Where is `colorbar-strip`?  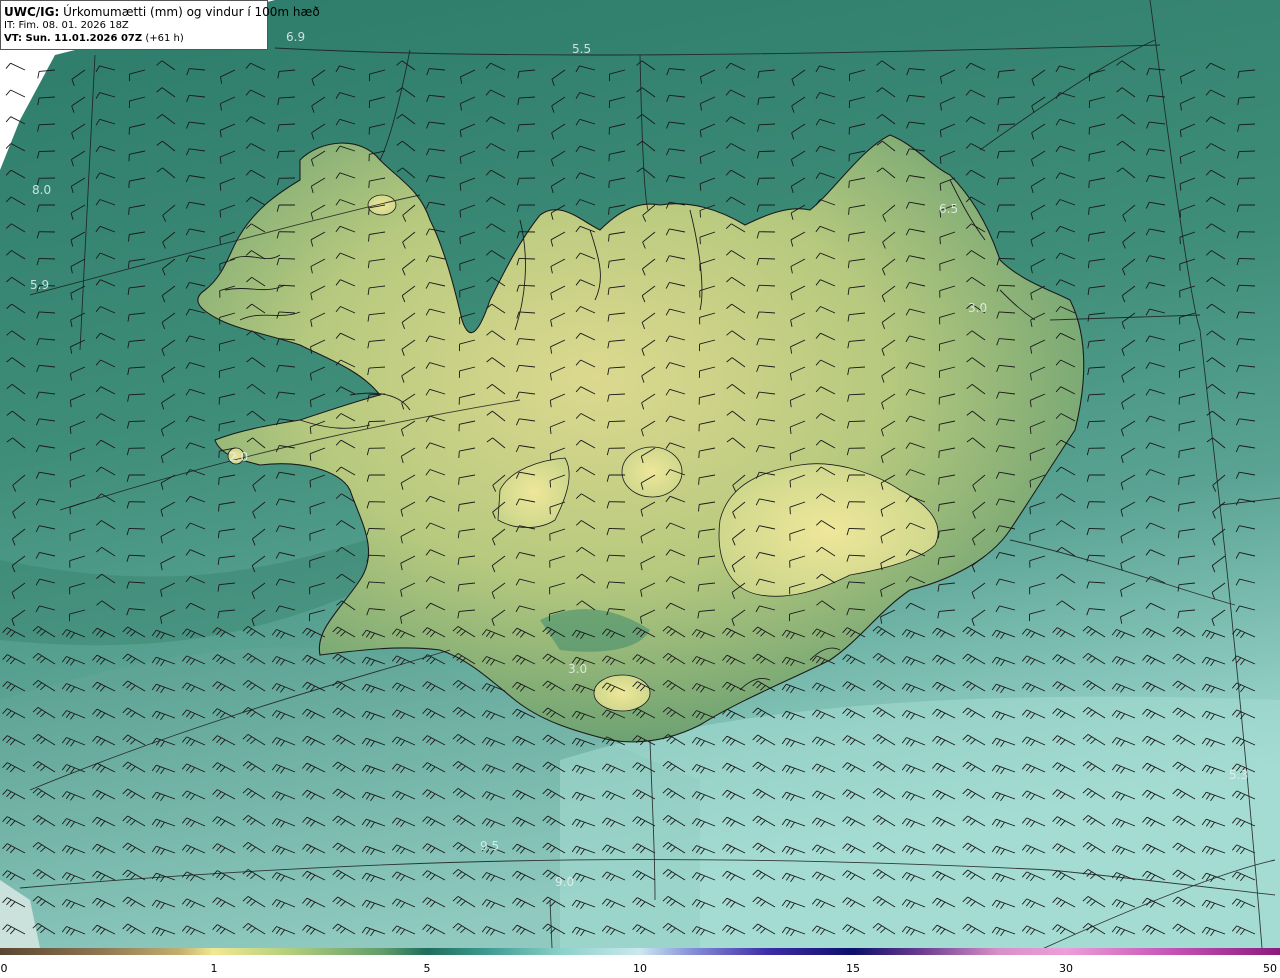 colorbar-strip is located at coordinates (640, 951).